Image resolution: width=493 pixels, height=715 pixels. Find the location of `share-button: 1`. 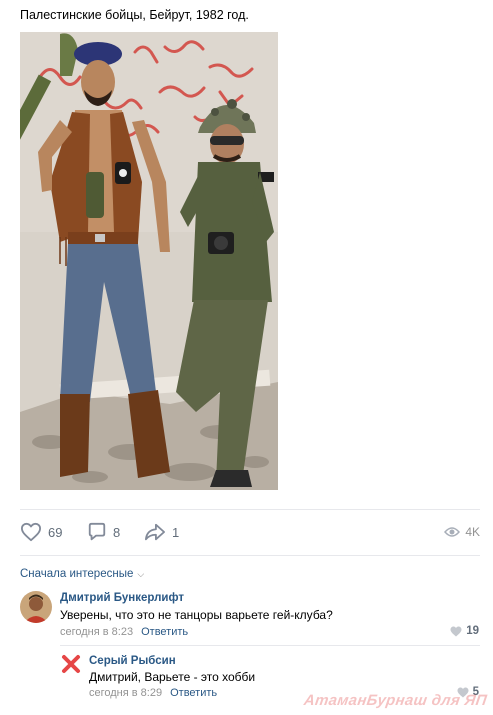

share-button: 1 is located at coordinates (161, 532).